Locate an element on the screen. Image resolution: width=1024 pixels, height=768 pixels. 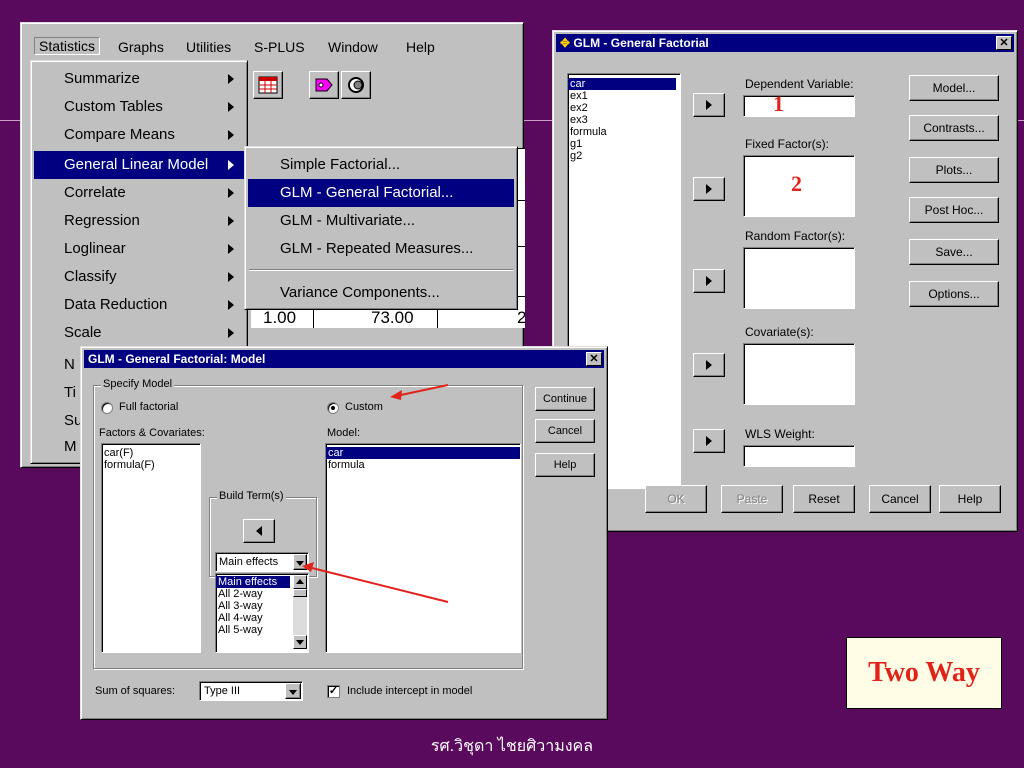
slide-footer-author: รศ.วิชุดา ไชยศิวามงคล is located at coordinates (512, 746).